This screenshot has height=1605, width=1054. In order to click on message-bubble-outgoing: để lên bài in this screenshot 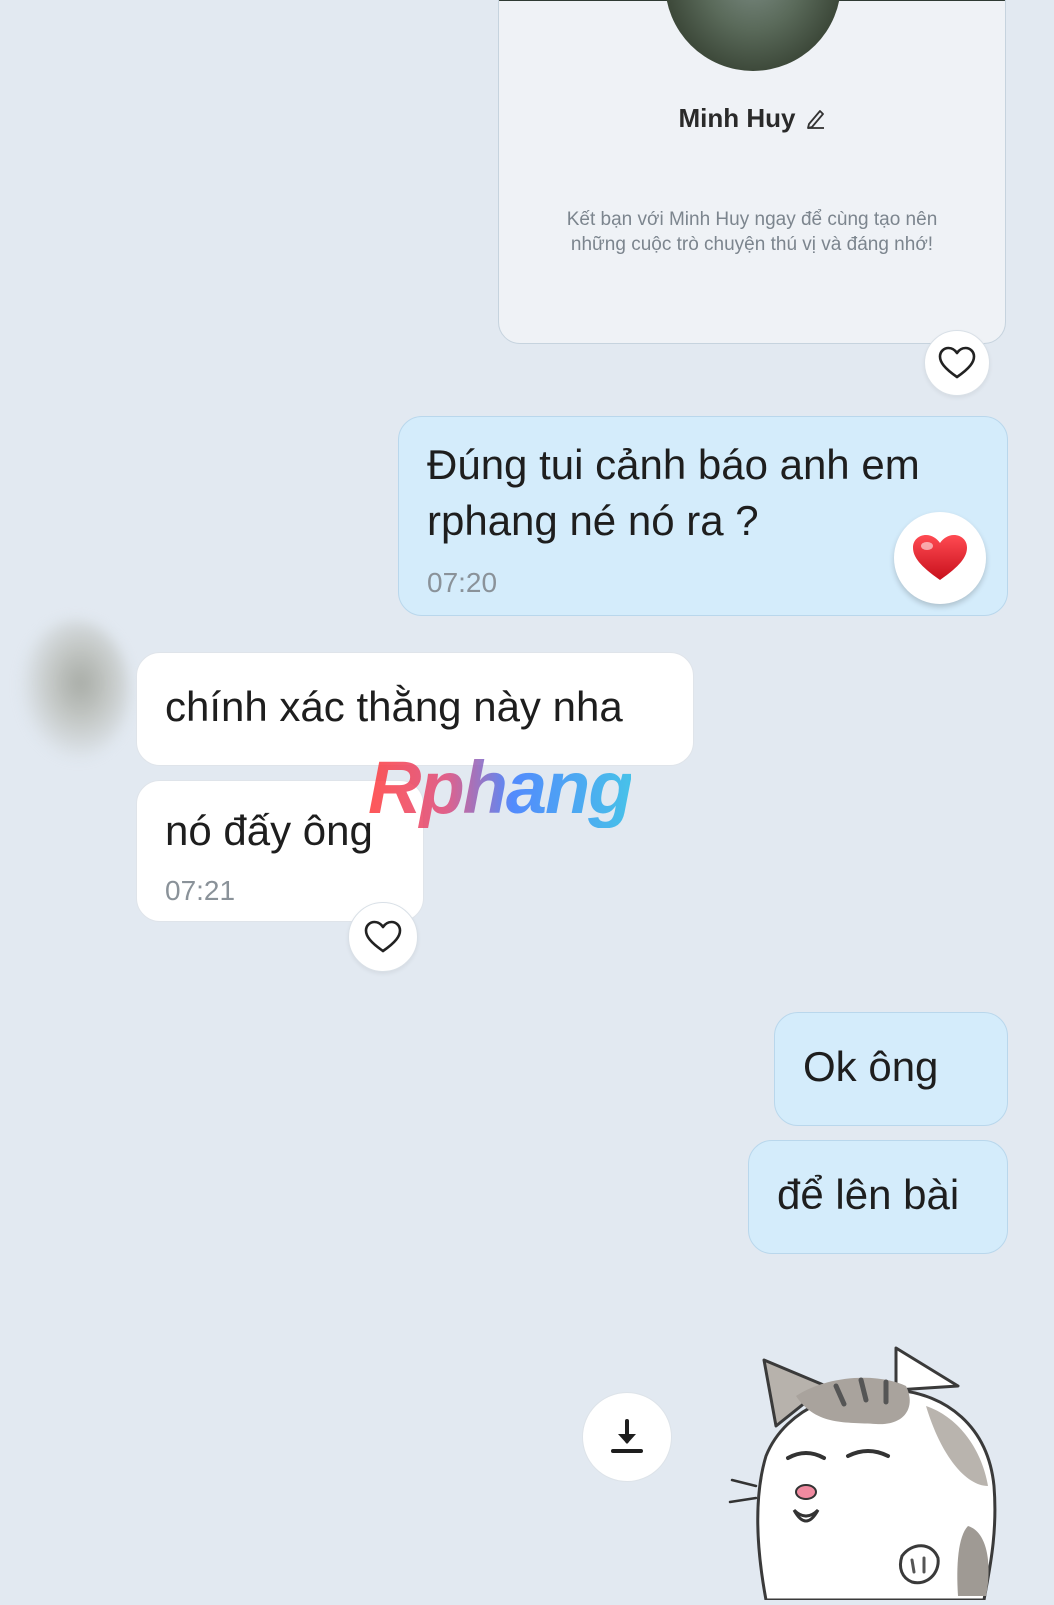, I will do `click(878, 1197)`.